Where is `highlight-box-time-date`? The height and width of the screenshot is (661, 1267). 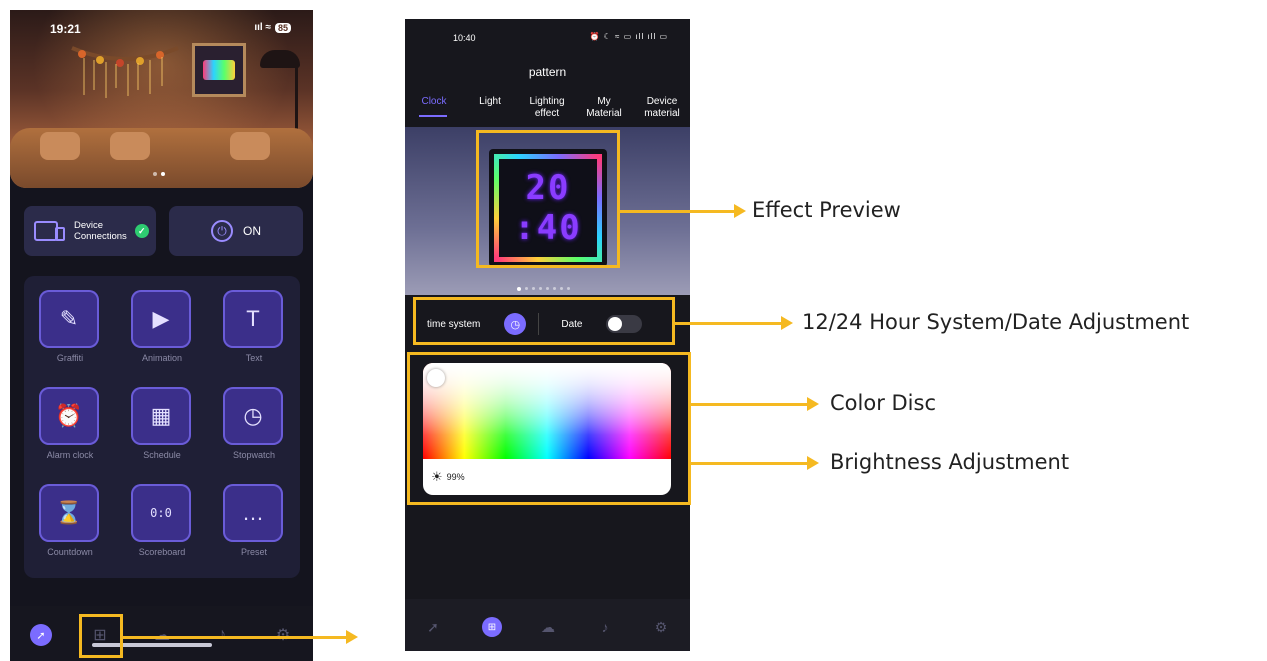 highlight-box-time-date is located at coordinates (544, 321).